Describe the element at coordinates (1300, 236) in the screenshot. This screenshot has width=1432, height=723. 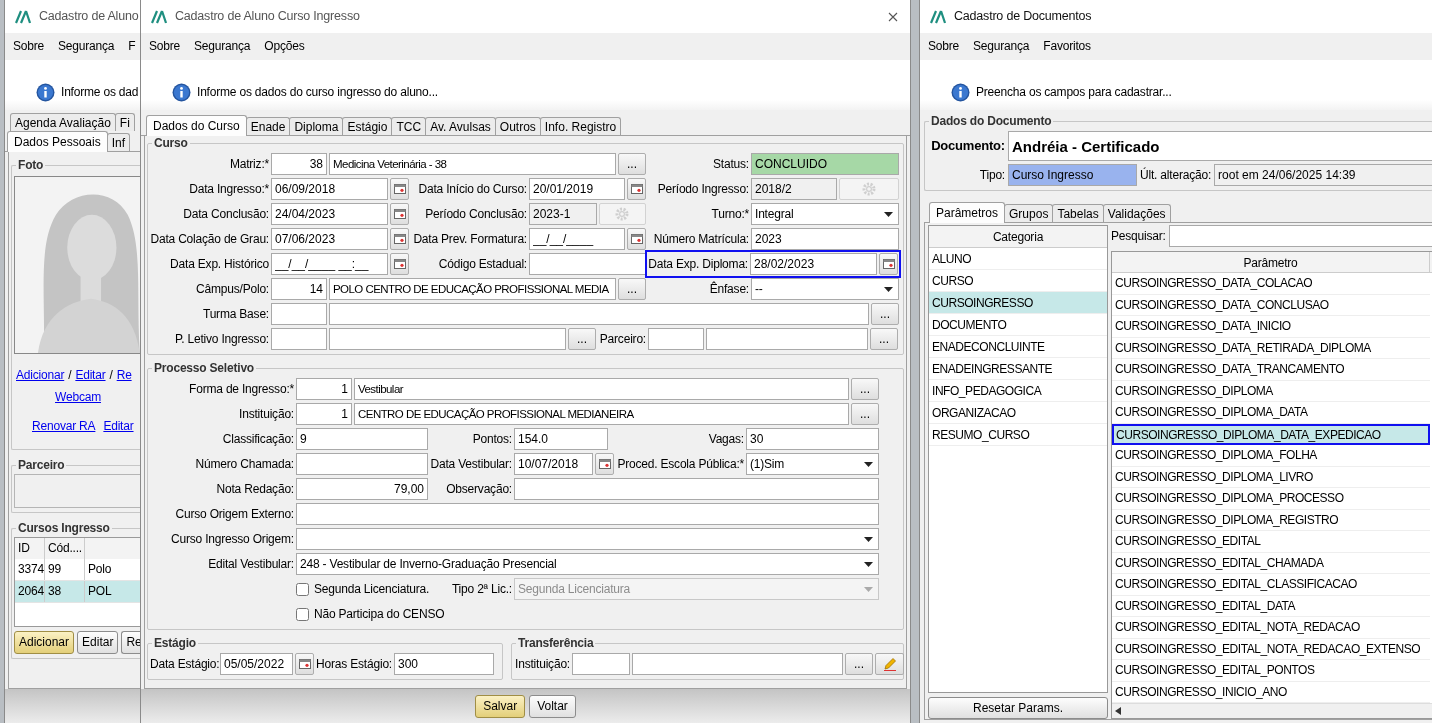
I see `search-field` at that location.